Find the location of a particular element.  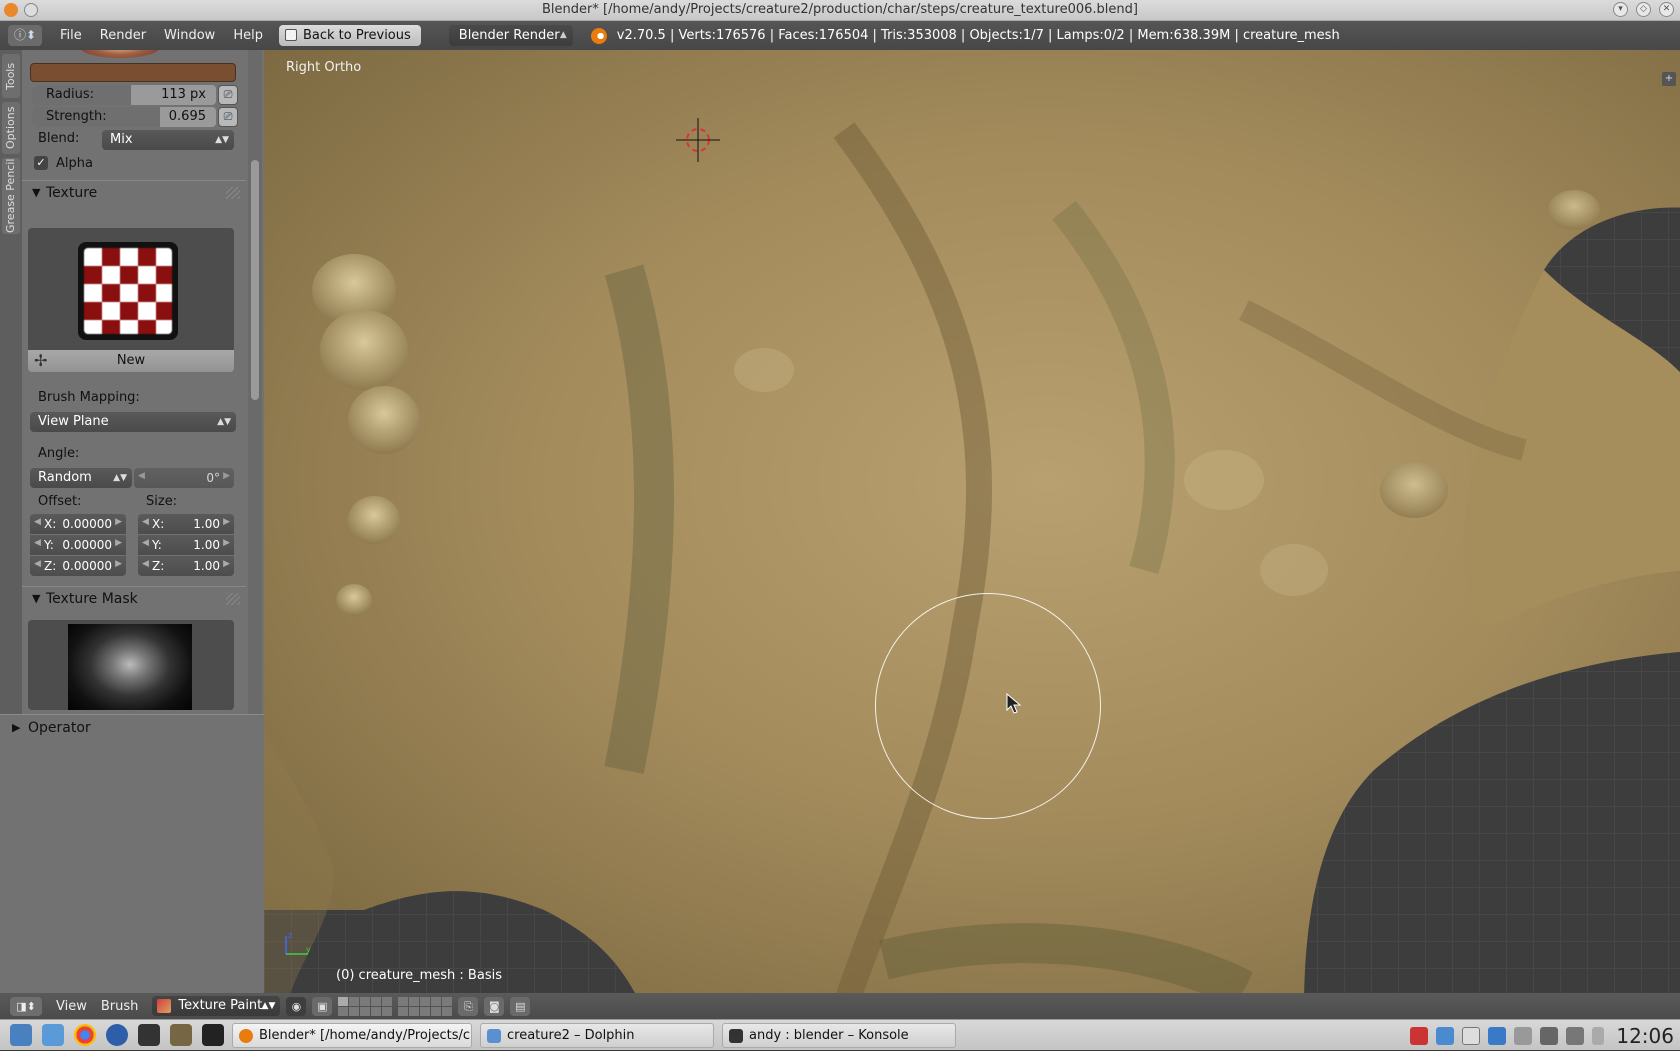

tab-tools: Tools is located at coordinates (11, 76).